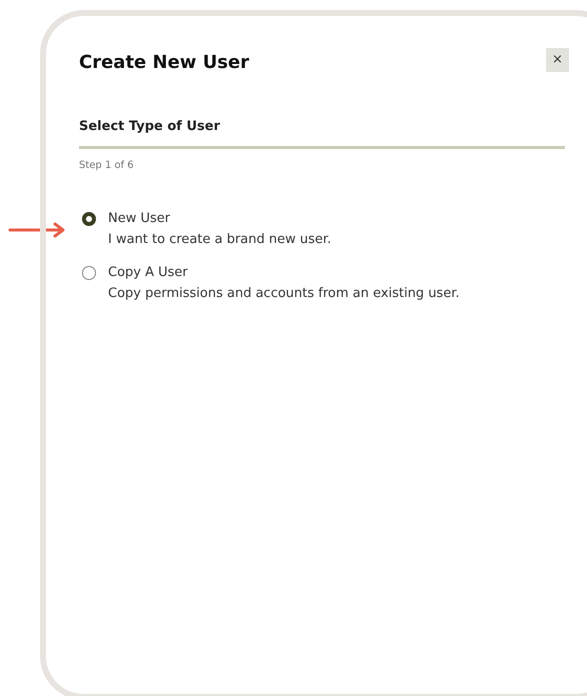 The width and height of the screenshot is (587, 696). What do you see at coordinates (37, 230) in the screenshot?
I see `arrow-icon` at bounding box center [37, 230].